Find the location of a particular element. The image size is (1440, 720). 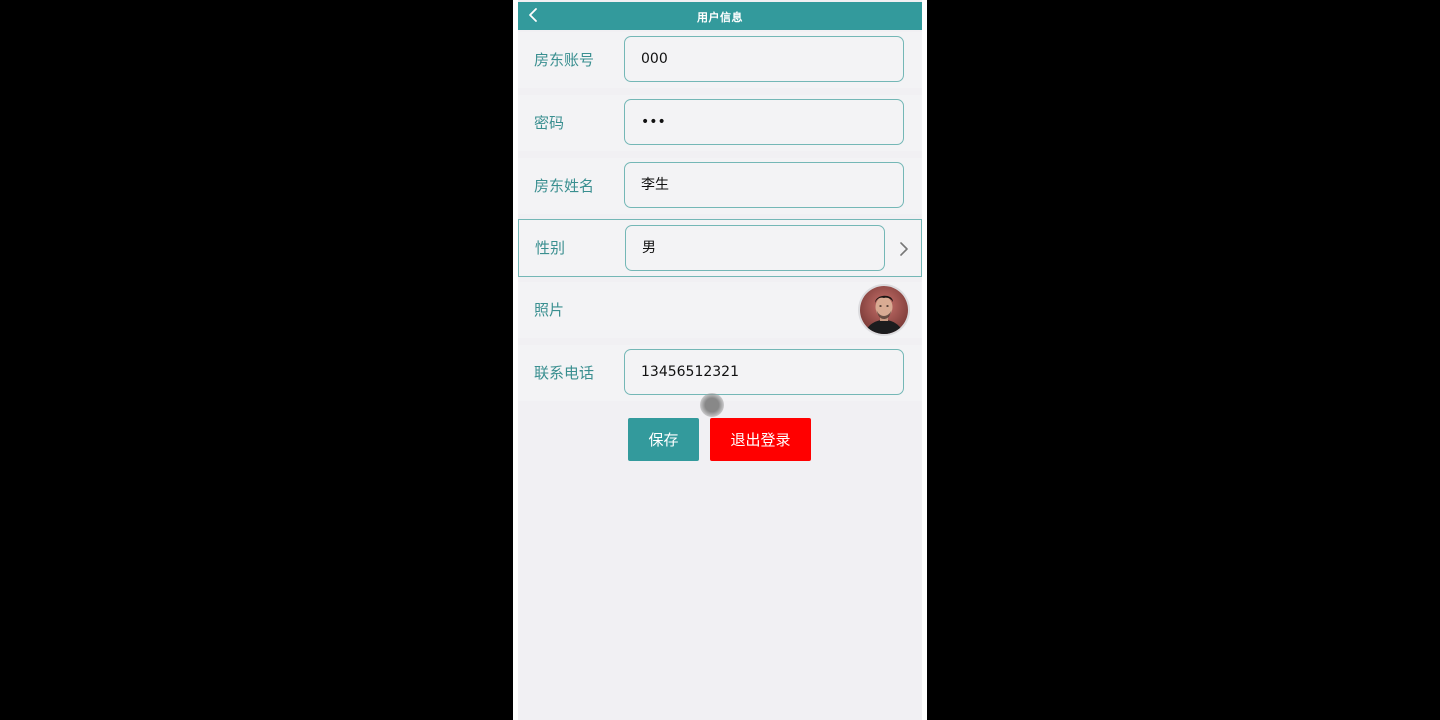

save-button: 保存 is located at coordinates (663, 439).